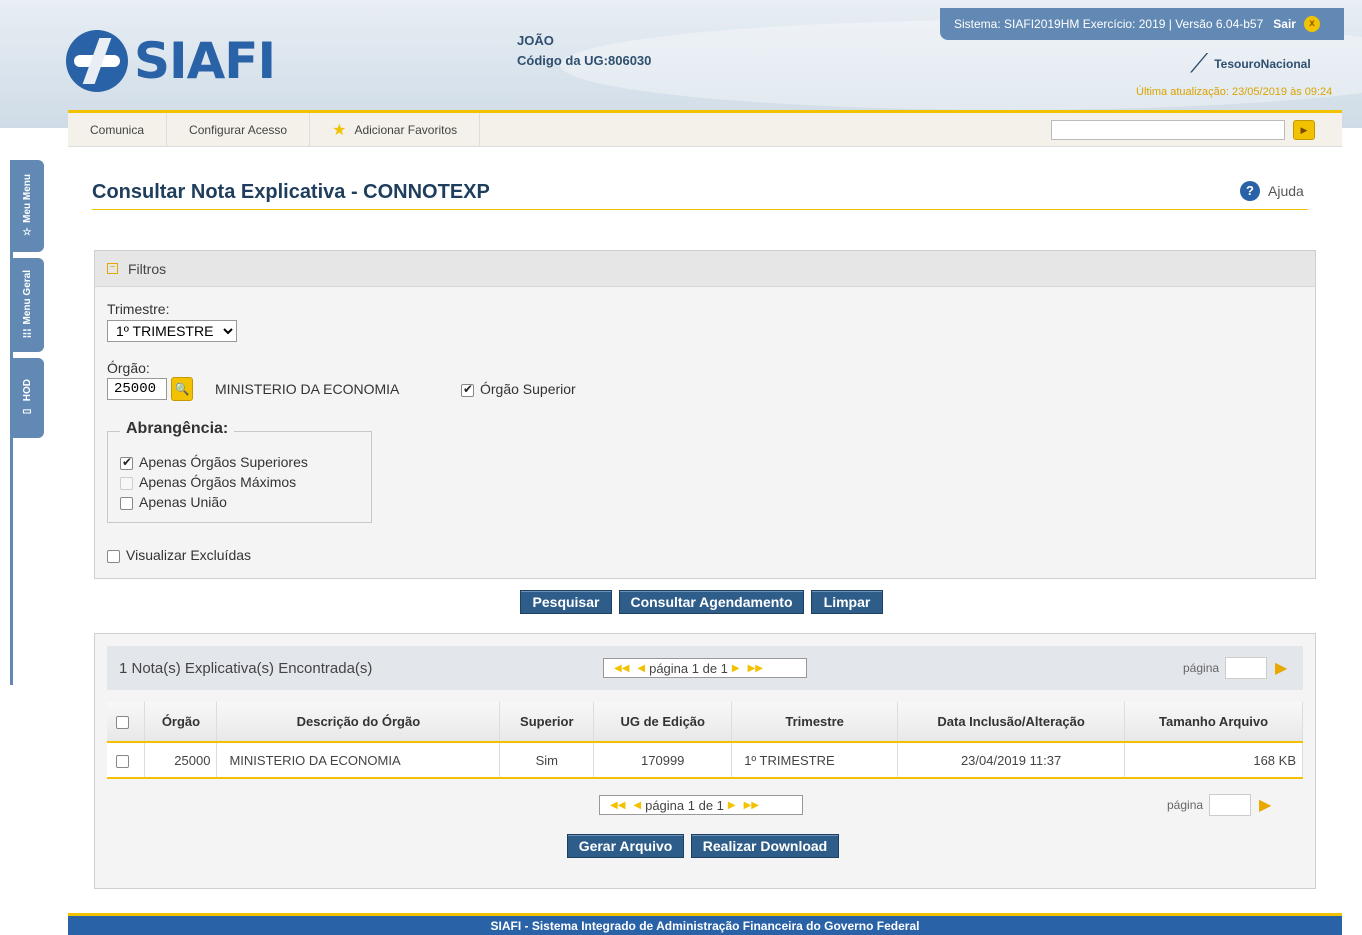 Image resolution: width=1362 pixels, height=935 pixels. Describe the element at coordinates (126, 462) in the screenshot. I see `abrangencia-superiores-checkbox` at that location.